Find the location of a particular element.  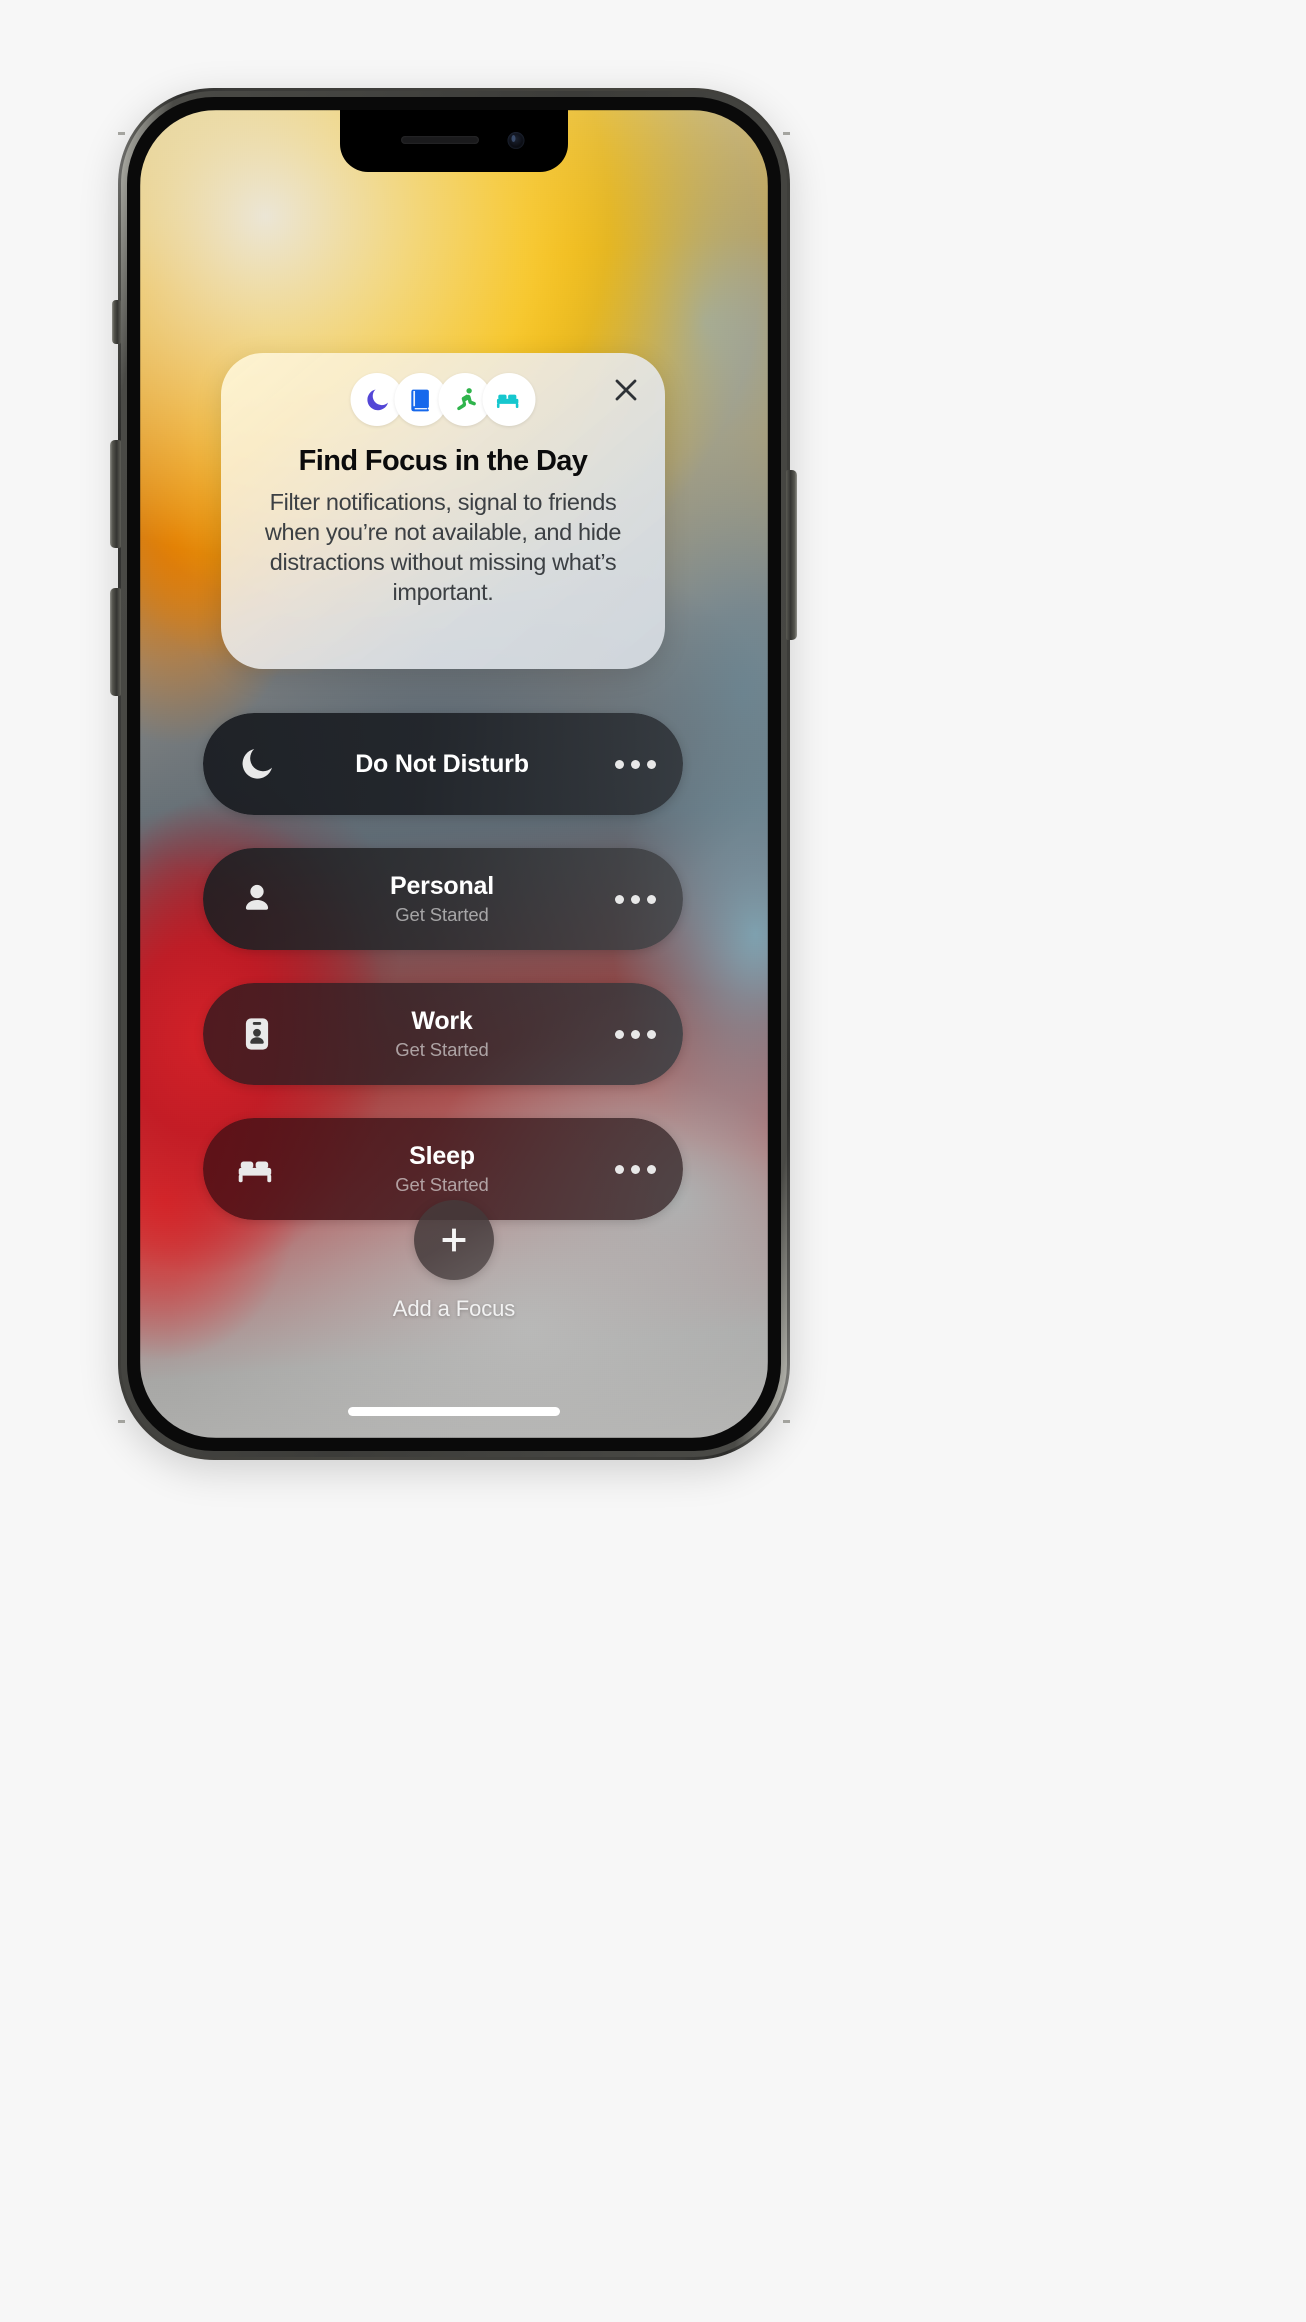

power-side-button is located at coordinates (791, 555).